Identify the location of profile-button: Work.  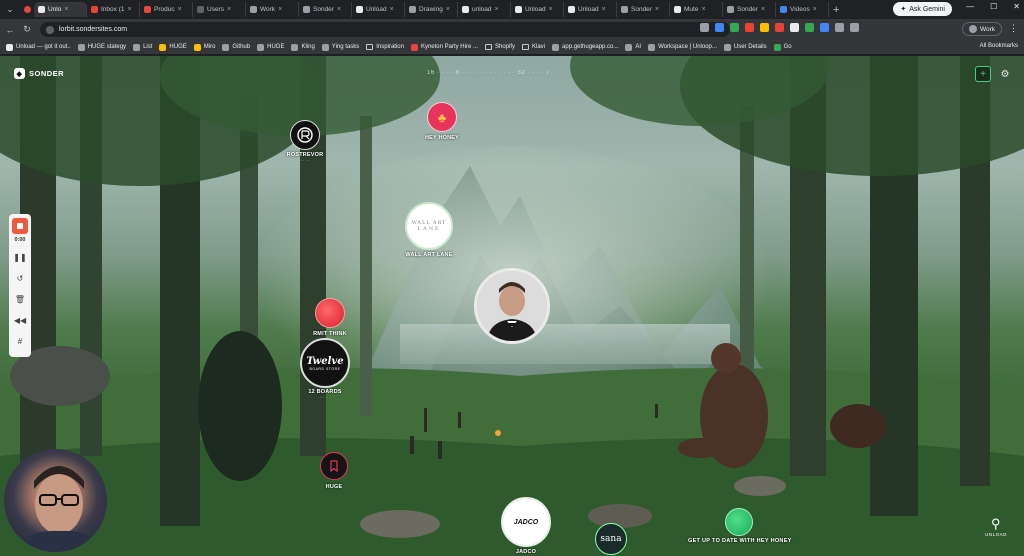
(981, 29).